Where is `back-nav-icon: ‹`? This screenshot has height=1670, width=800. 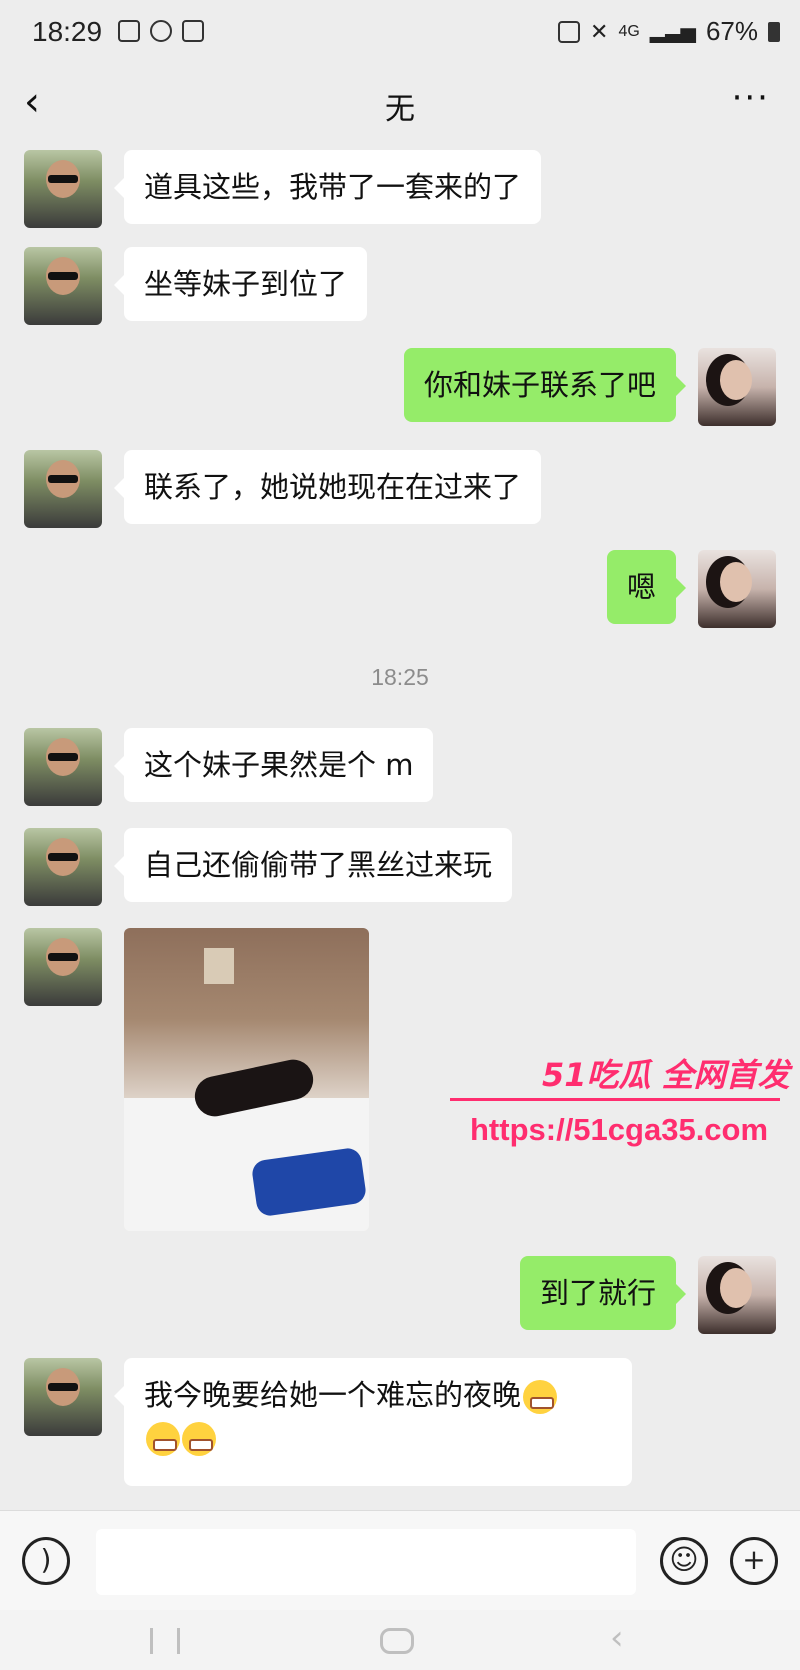 back-nav-icon: ‹ is located at coordinates (627, 1638).